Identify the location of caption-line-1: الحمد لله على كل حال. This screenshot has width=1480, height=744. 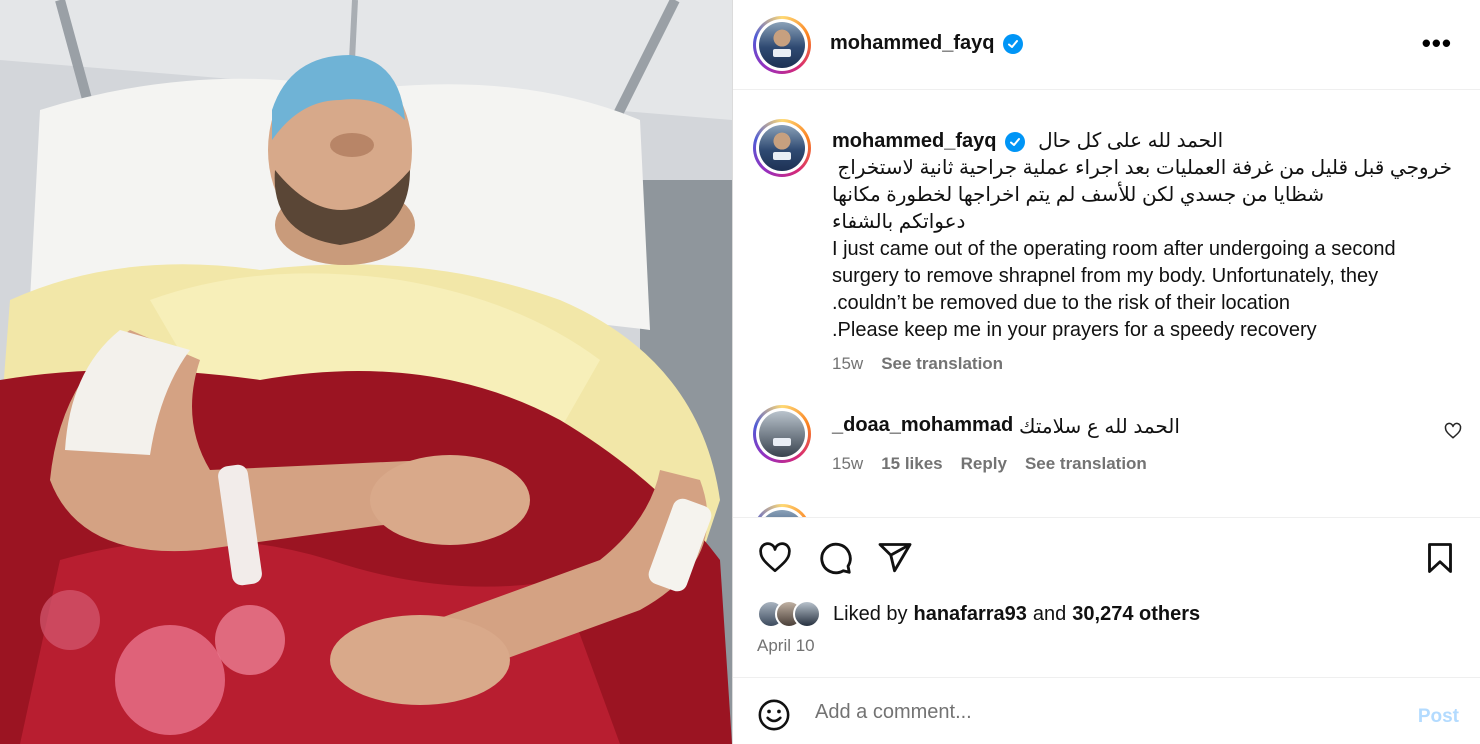
(1131, 141).